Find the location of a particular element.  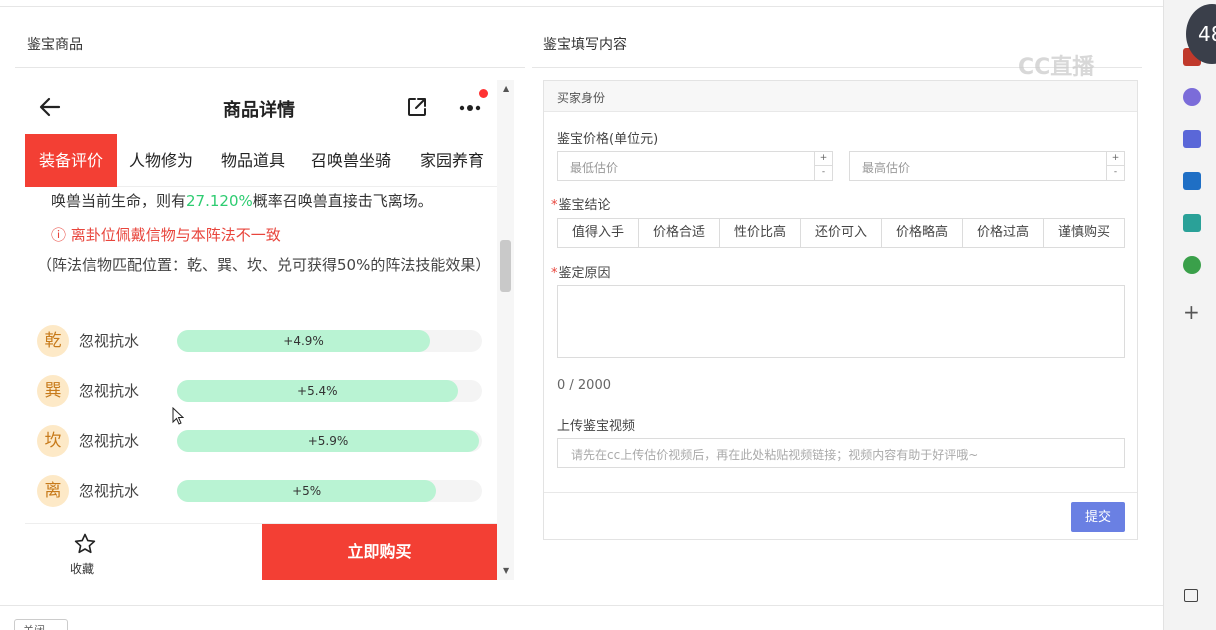

trigram-badge: 坎 is located at coordinates (53, 441).